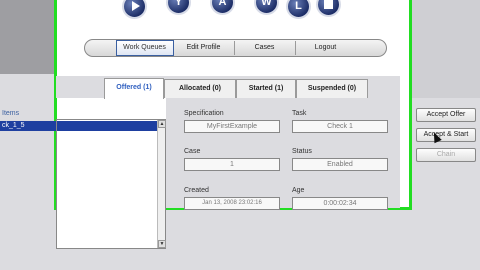 This screenshot has width=480, height=270. I want to click on logo-letter-w: W, so click(266, 7).